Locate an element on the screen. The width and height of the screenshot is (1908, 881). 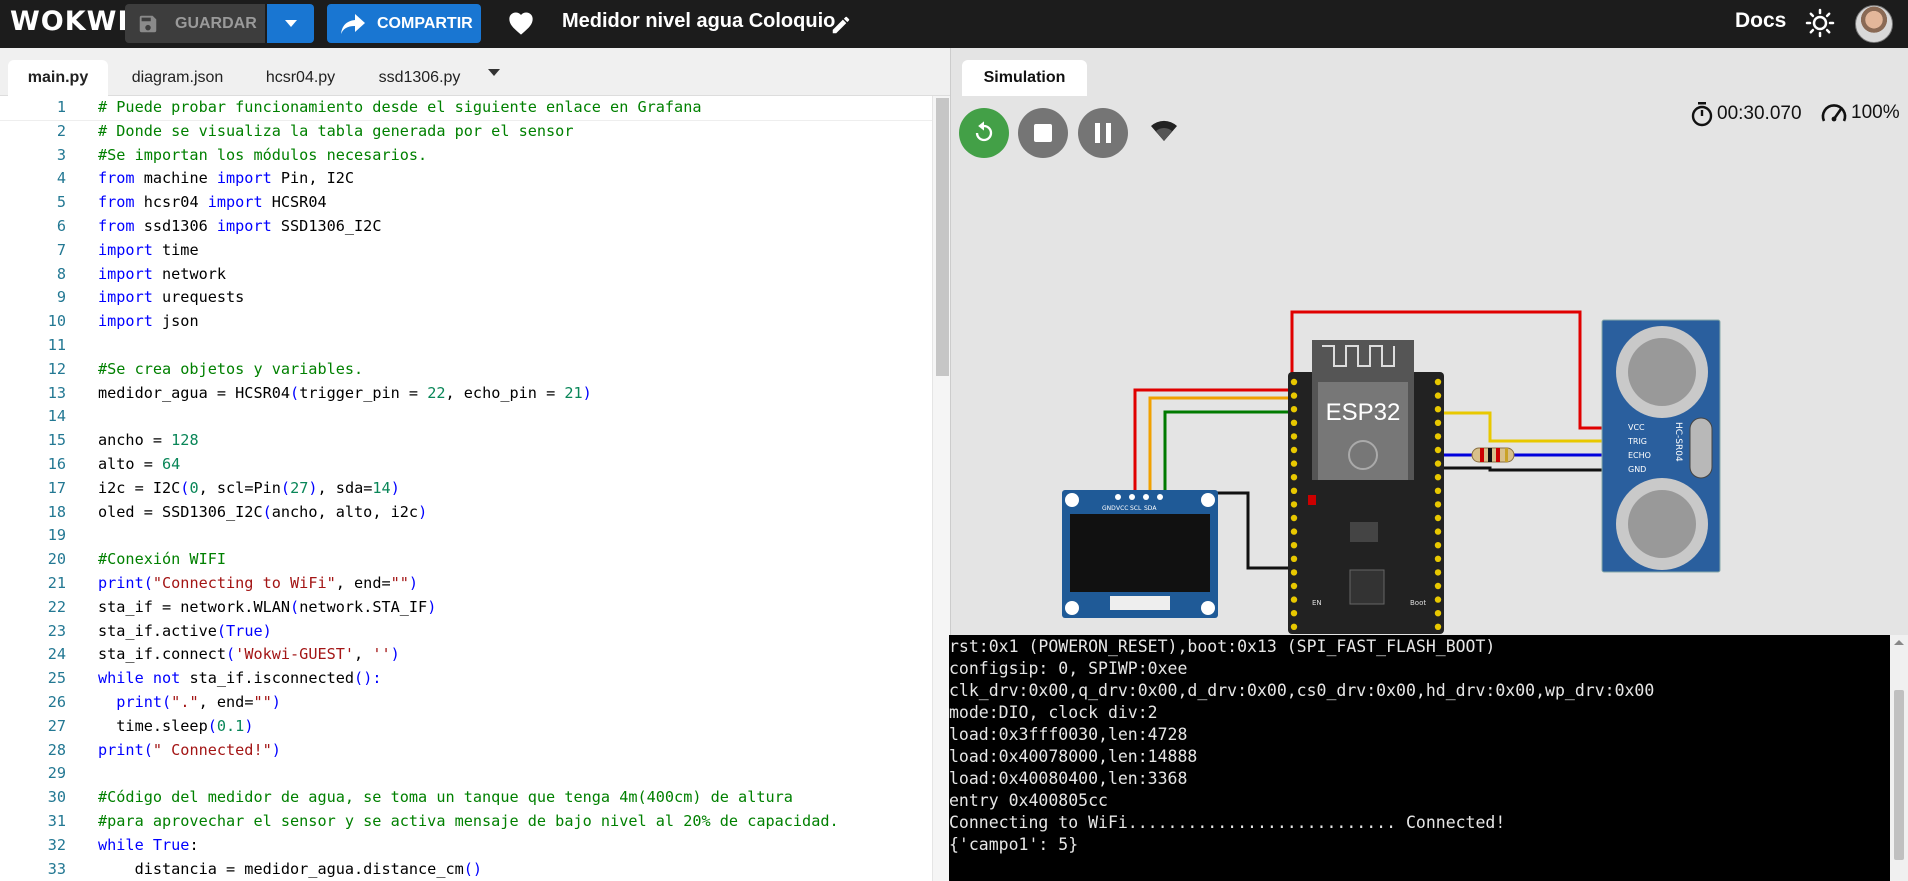
oled-display: GND VCC SCL SDA is located at coordinates (1140, 554).